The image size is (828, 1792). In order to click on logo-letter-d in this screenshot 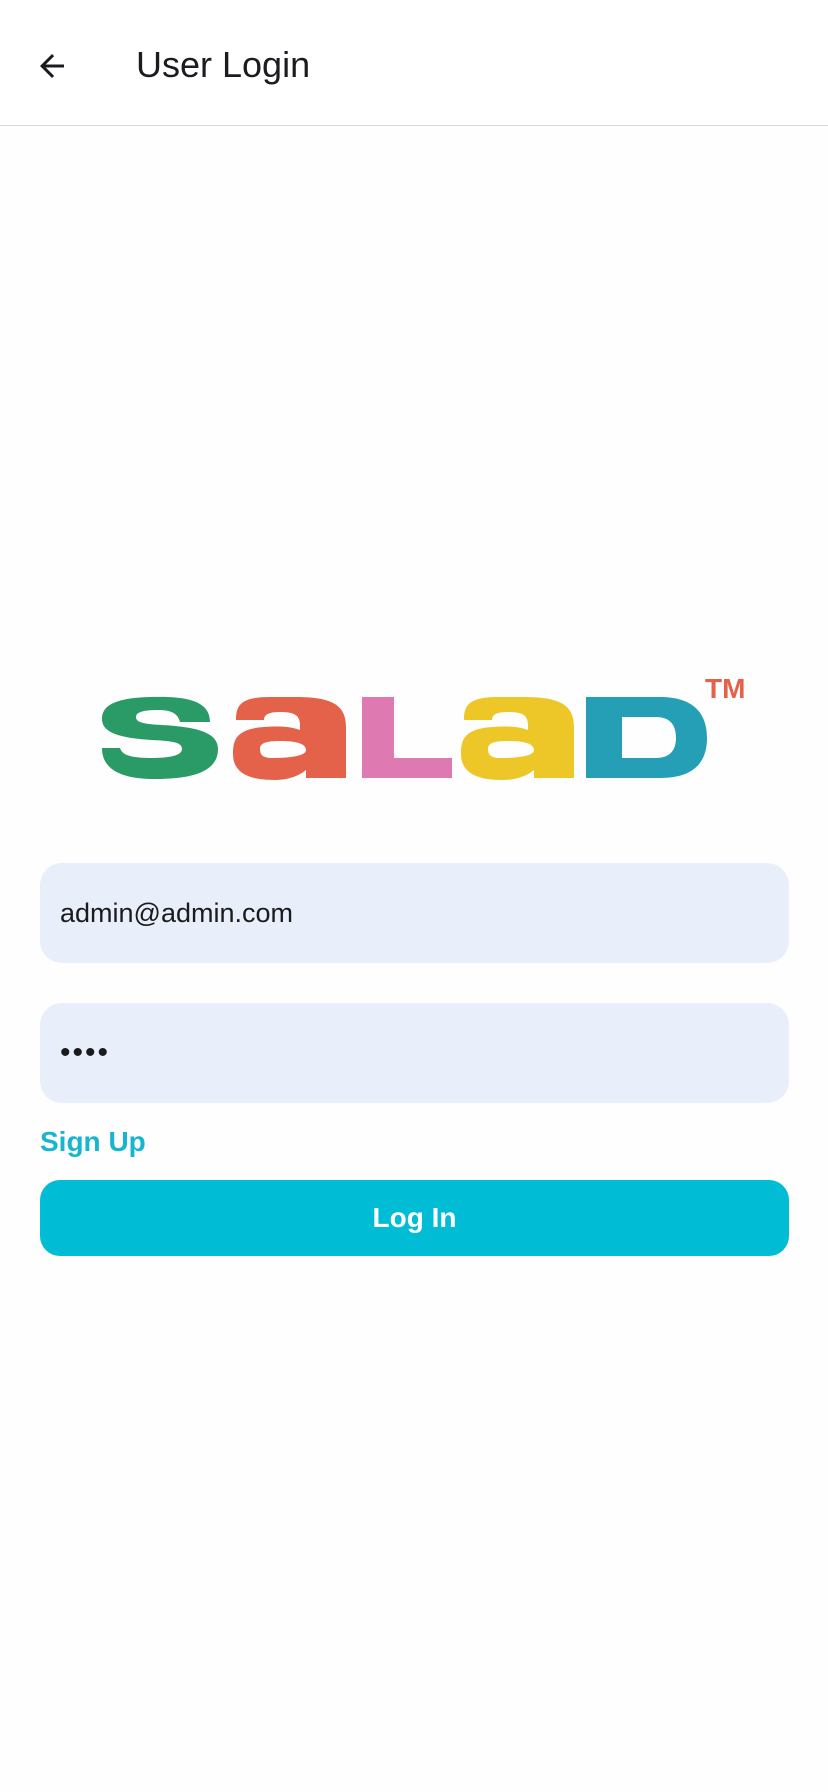, I will do `click(646, 737)`.